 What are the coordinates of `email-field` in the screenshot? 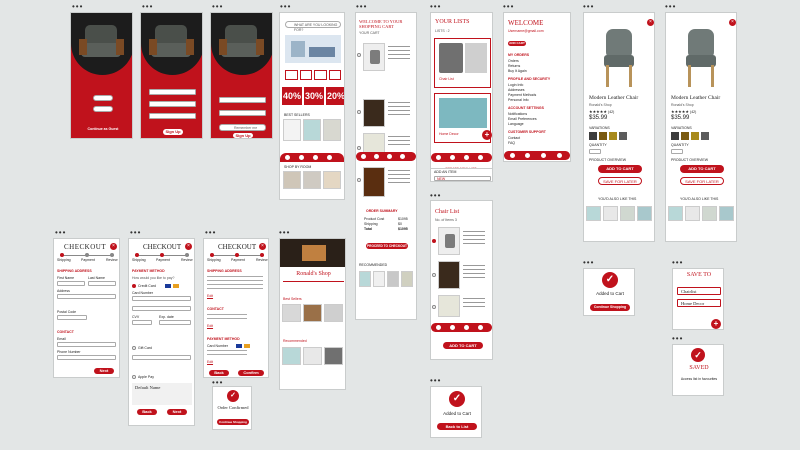 It's located at (86, 344).